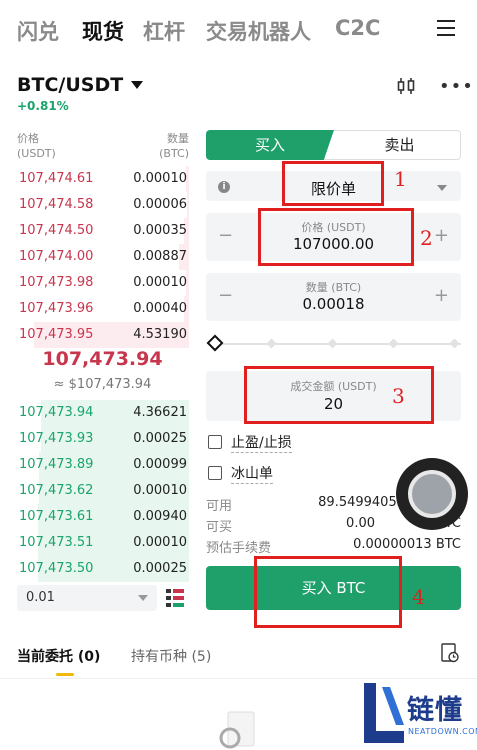 Image resolution: width=477 pixels, height=750 pixels. I want to click on ask-row: 107,474.61 0.00010, so click(103, 179).